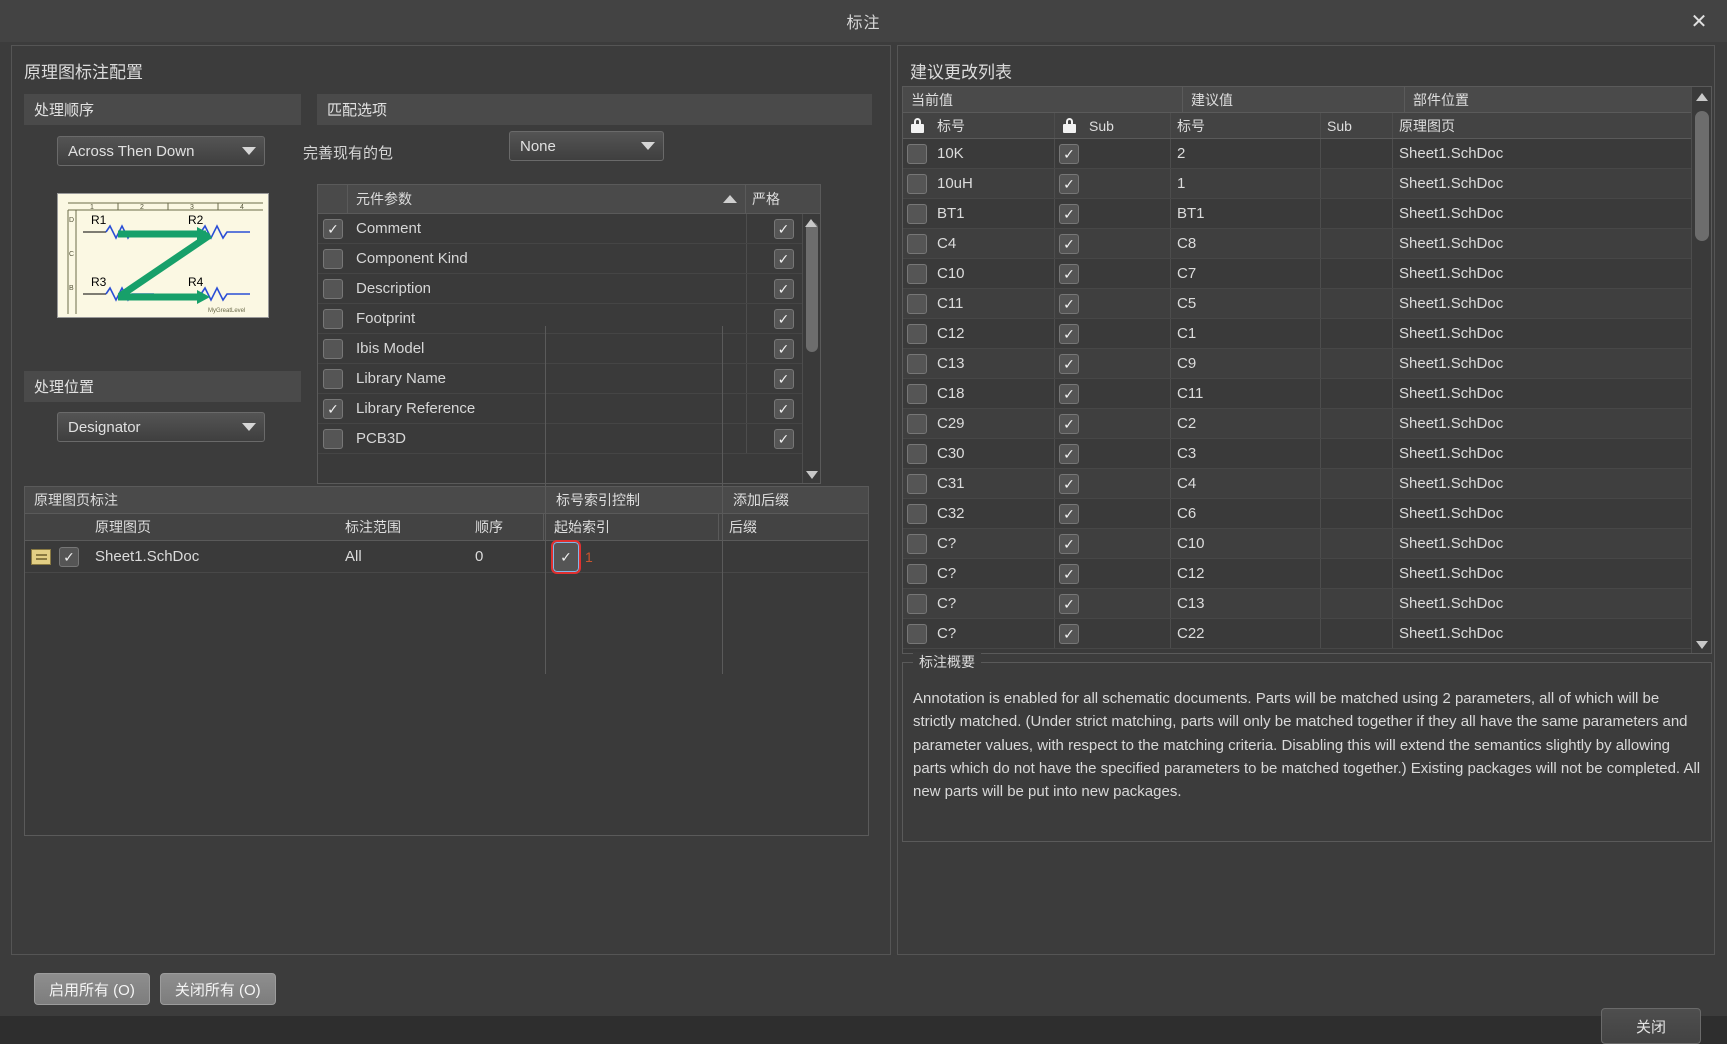 The width and height of the screenshot is (1727, 1044). I want to click on col-sheet: 原理图页, so click(220, 527).